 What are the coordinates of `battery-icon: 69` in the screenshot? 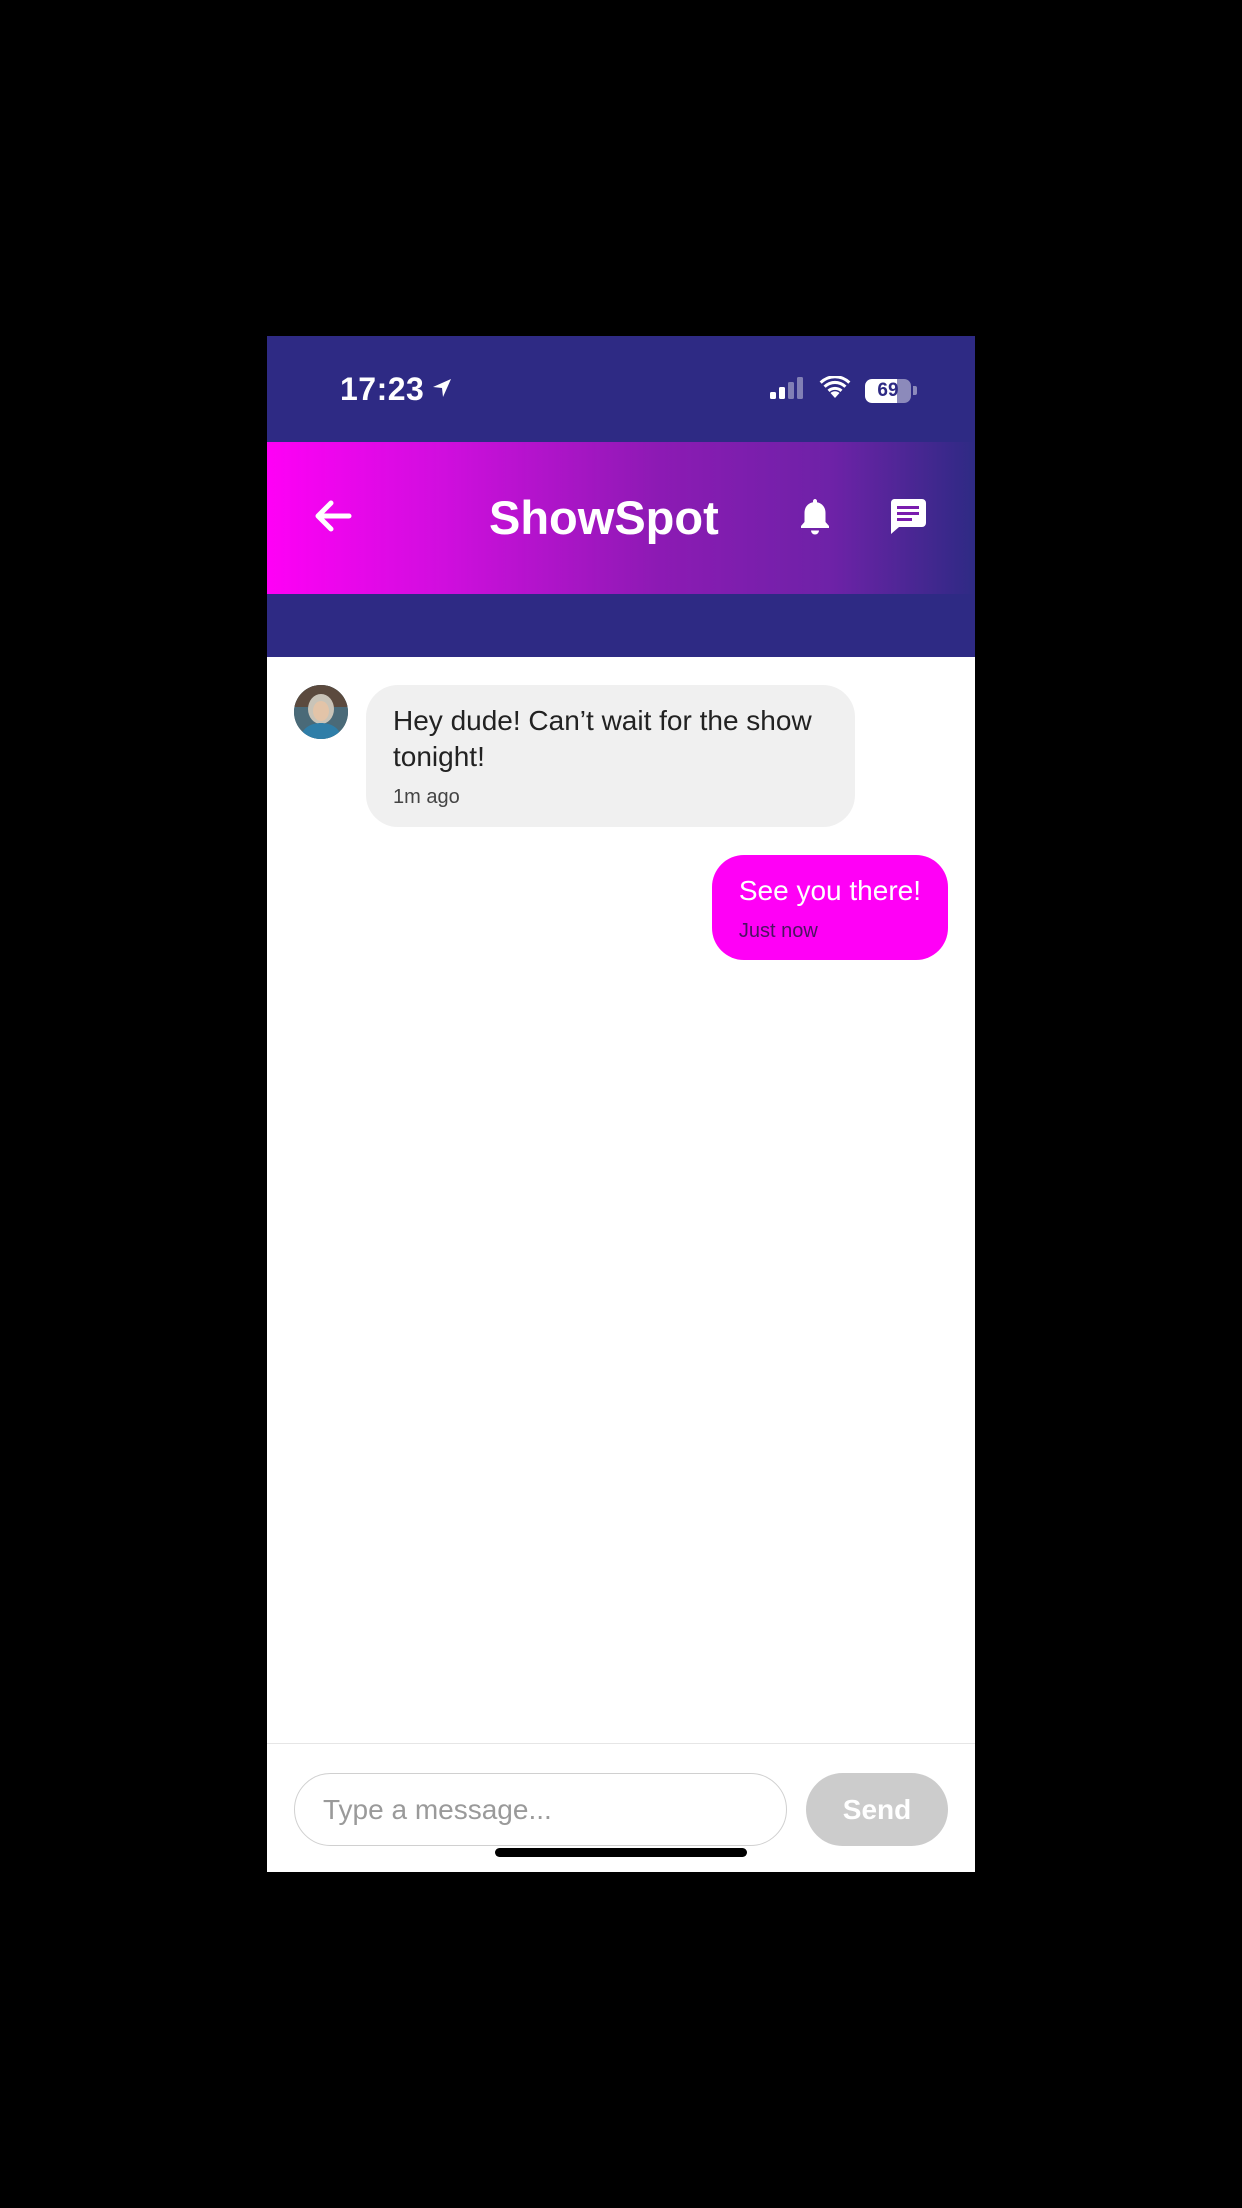 It's located at (888, 390).